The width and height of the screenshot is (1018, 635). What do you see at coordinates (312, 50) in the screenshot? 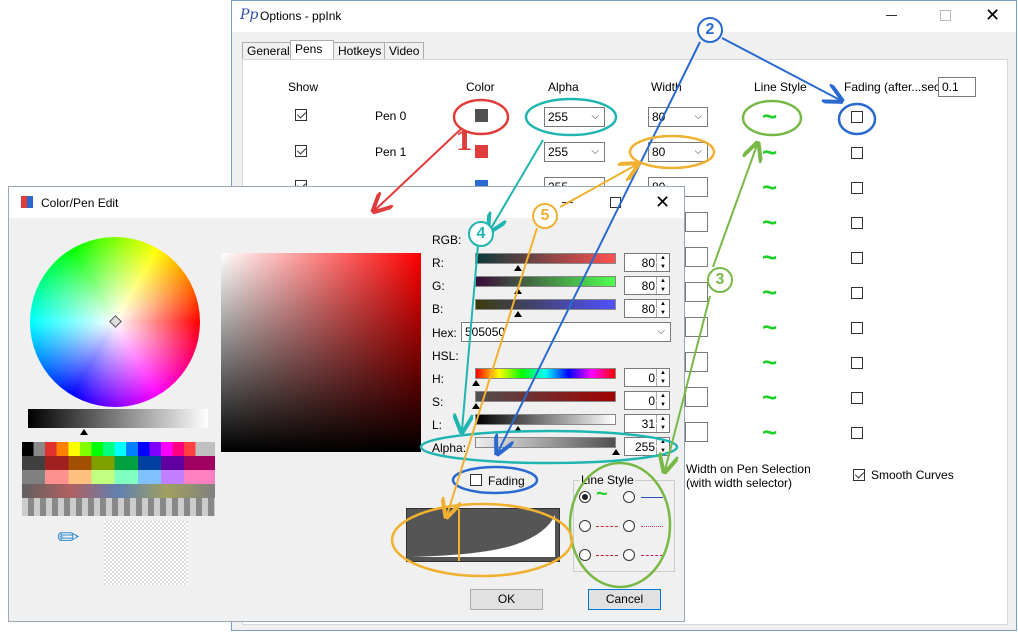
I see `tab-pens: Pens` at bounding box center [312, 50].